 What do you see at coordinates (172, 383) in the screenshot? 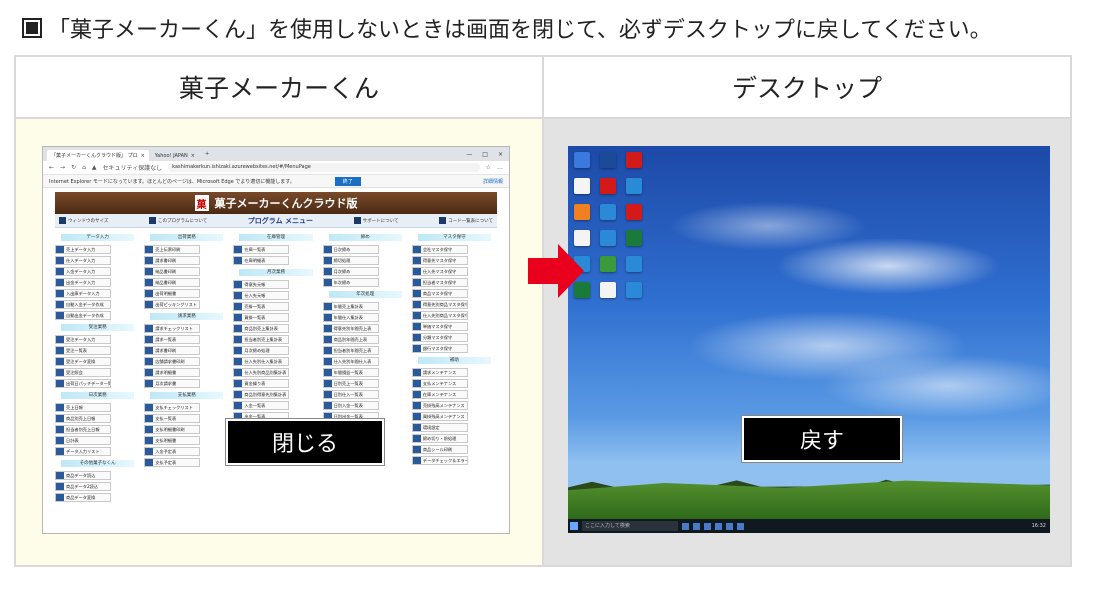
I see `menu-item: 月次請求書` at bounding box center [172, 383].